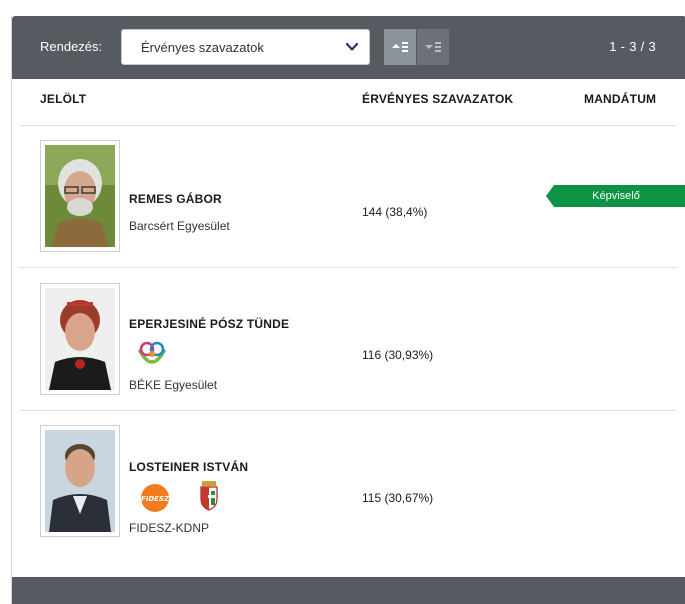  What do you see at coordinates (438, 99) in the screenshot?
I see `column-header-votes: ÉRVÉNYES SZAVAZATOK` at bounding box center [438, 99].